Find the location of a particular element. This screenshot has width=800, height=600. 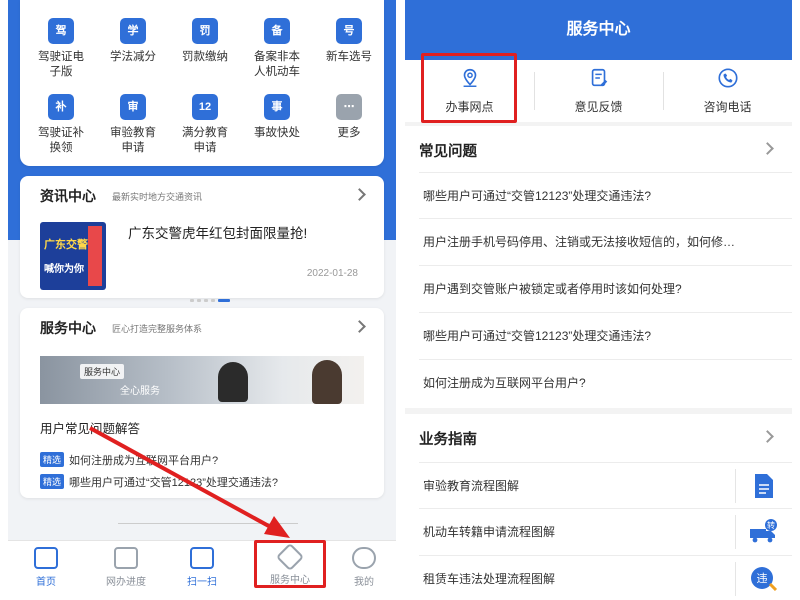

grid-item-more: ⋯ 更多 is located at coordinates (349, 117).